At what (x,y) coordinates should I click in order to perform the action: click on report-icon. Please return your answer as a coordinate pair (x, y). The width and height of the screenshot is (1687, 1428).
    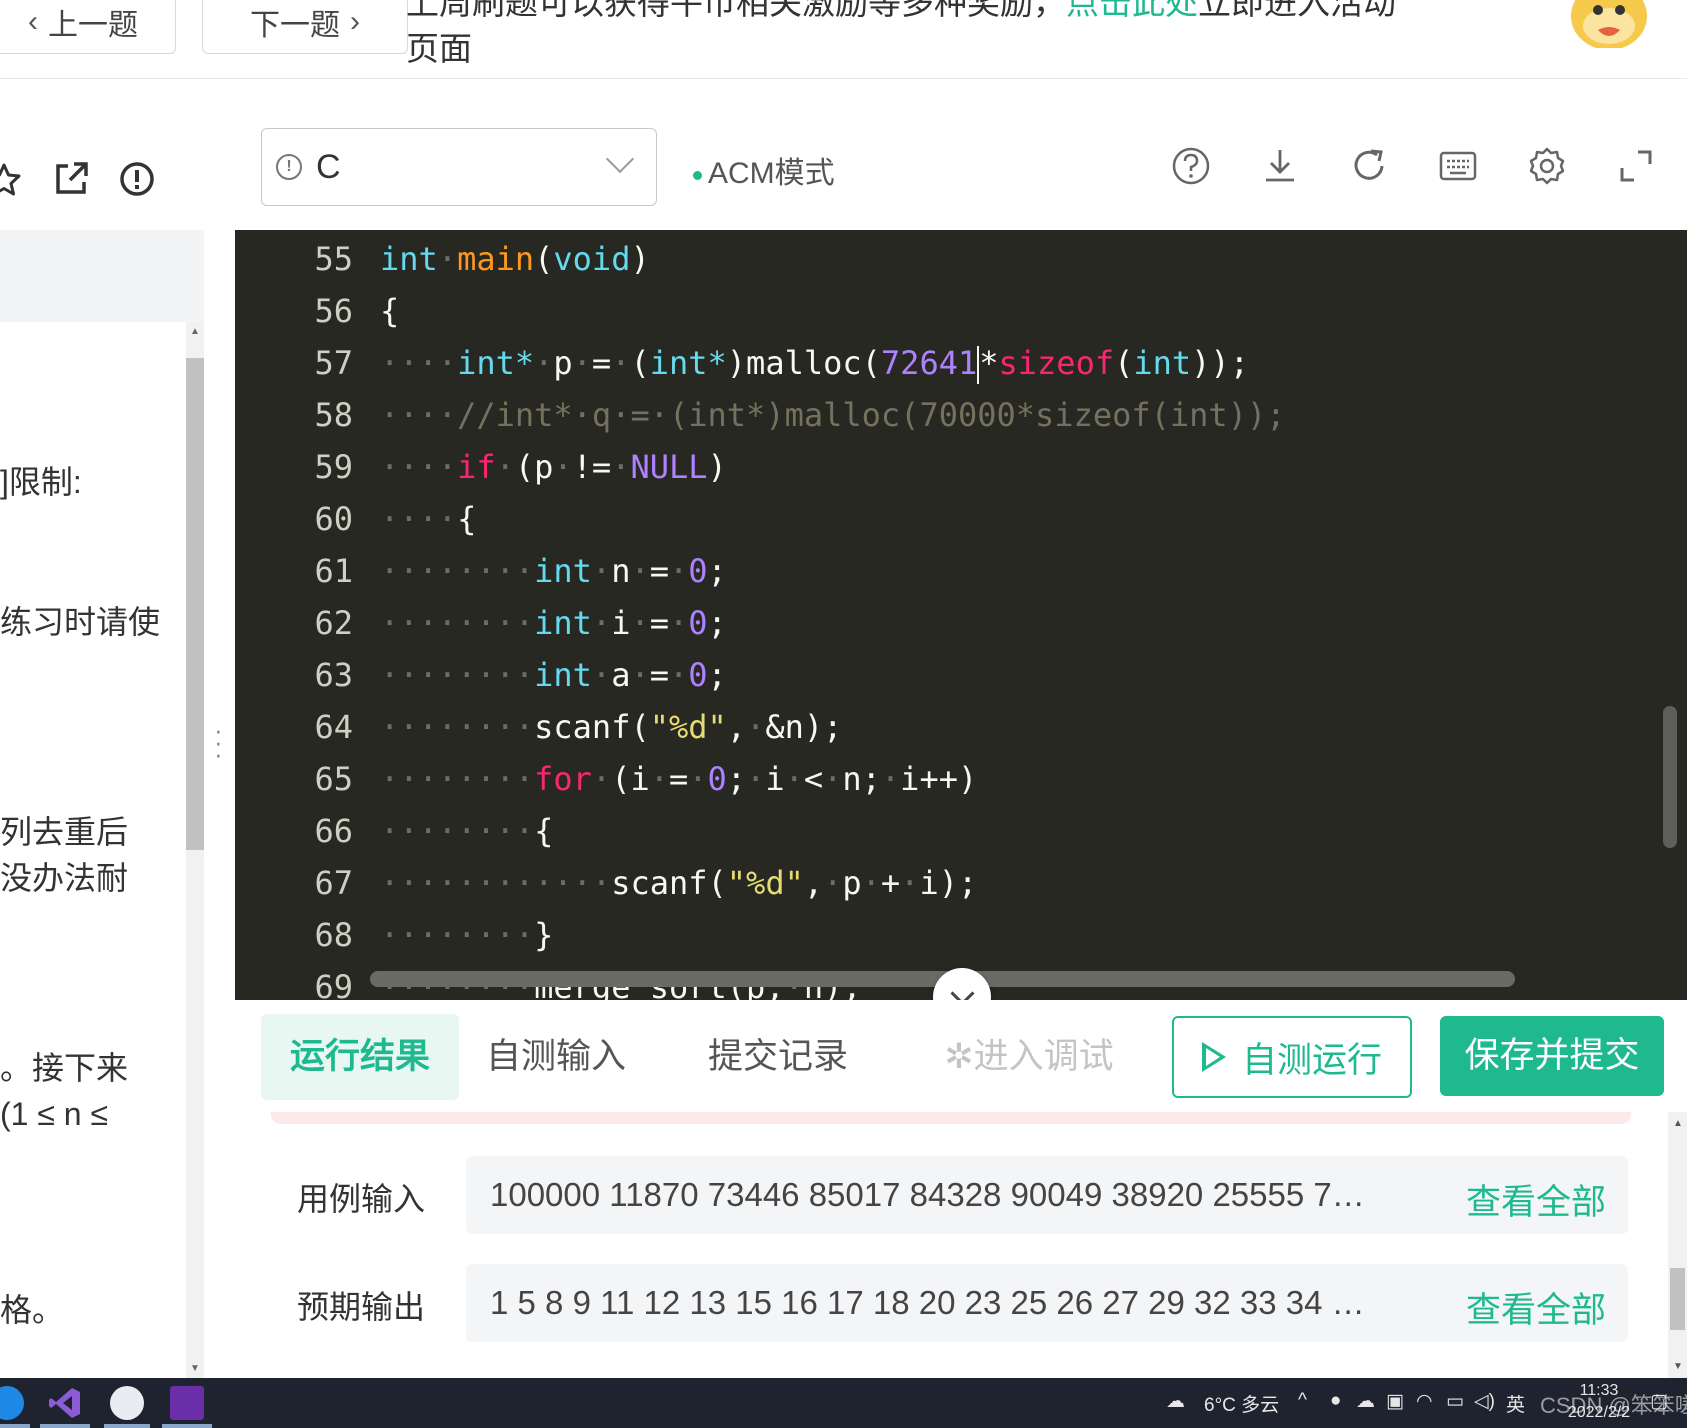
    Looking at the image, I should click on (137, 179).